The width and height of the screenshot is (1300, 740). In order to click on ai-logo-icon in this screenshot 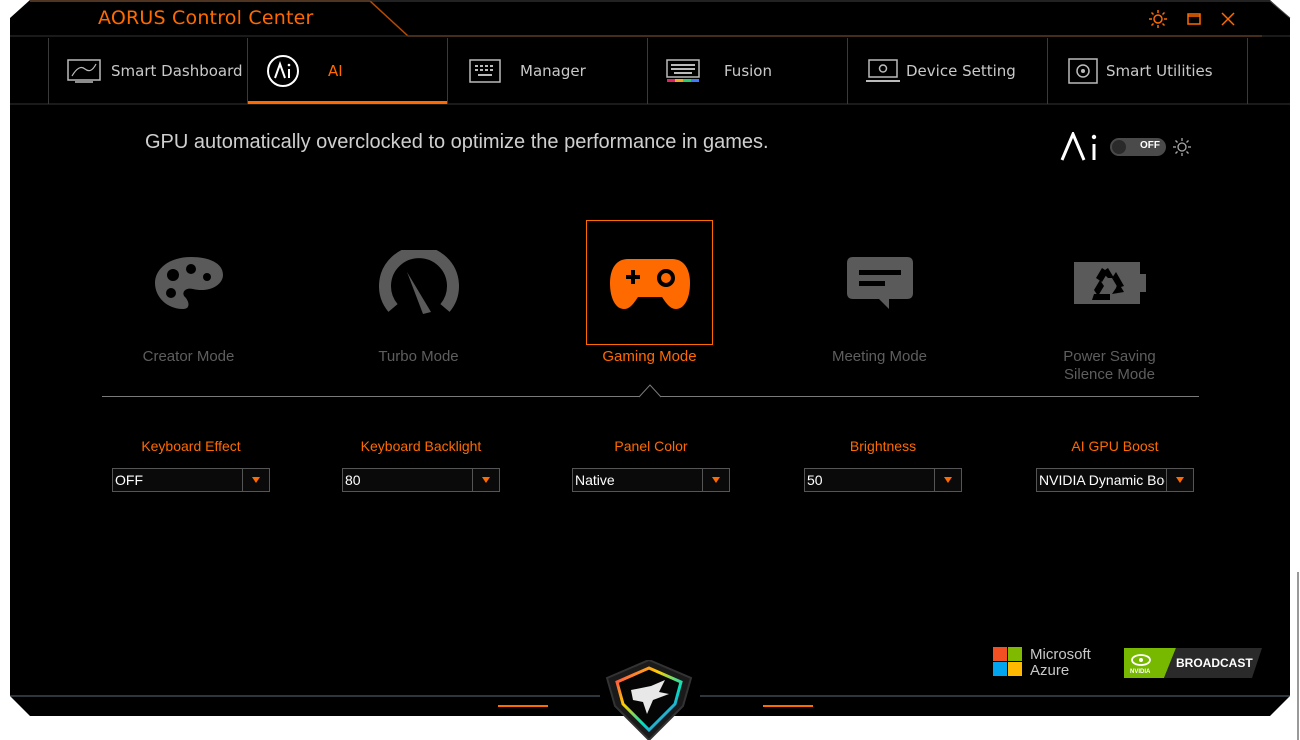, I will do `click(1081, 148)`.